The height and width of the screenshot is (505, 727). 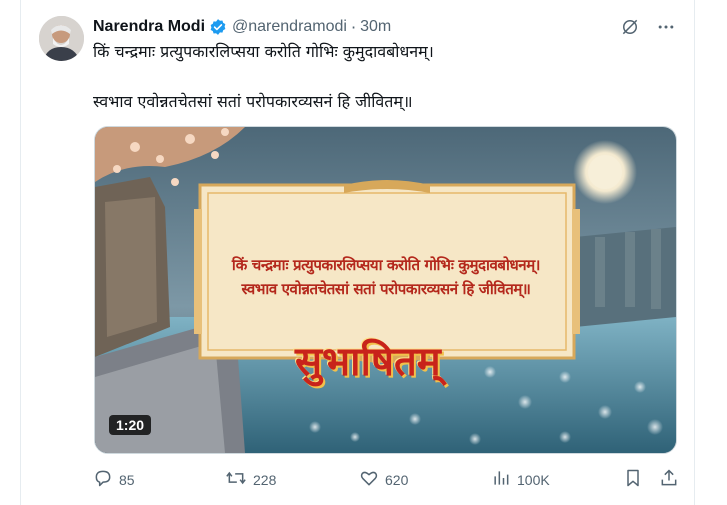 I want to click on share-icon, so click(x=672, y=479).